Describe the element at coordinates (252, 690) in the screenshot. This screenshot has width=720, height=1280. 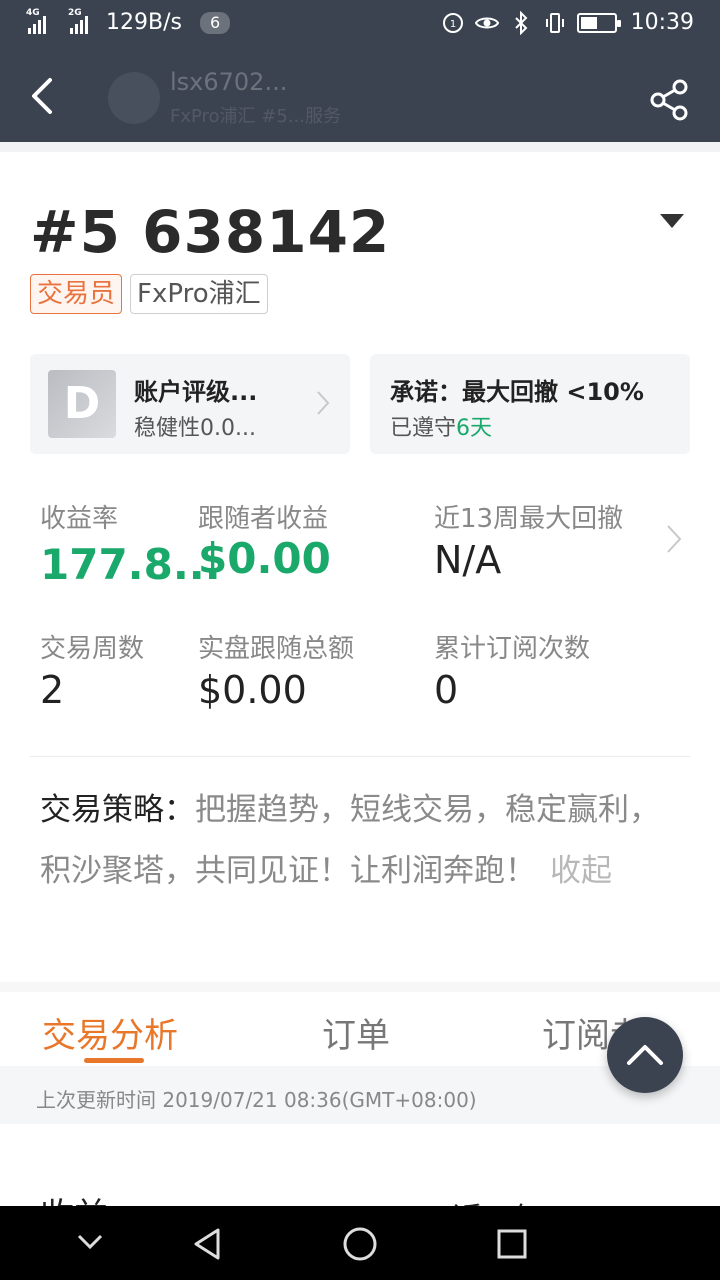
I see `stat-value-follow-total: $0.00` at that location.